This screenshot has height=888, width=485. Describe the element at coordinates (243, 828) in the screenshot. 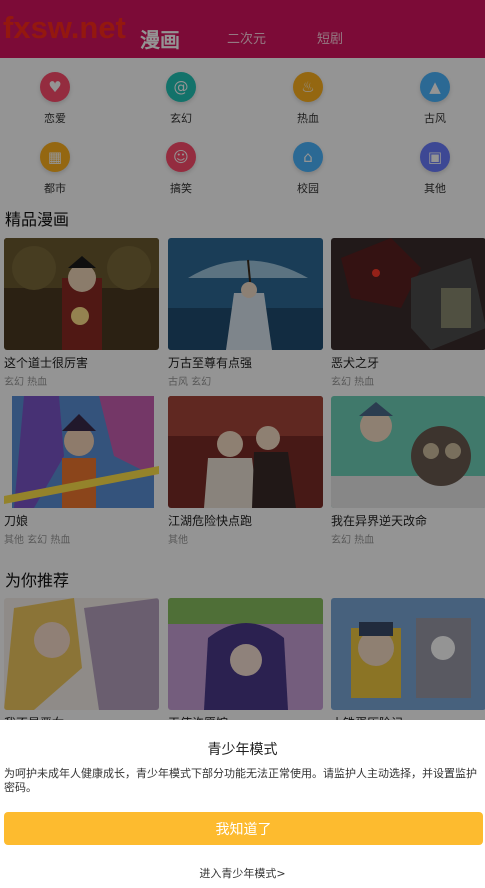

I see `confirm-button: 我知道了` at that location.